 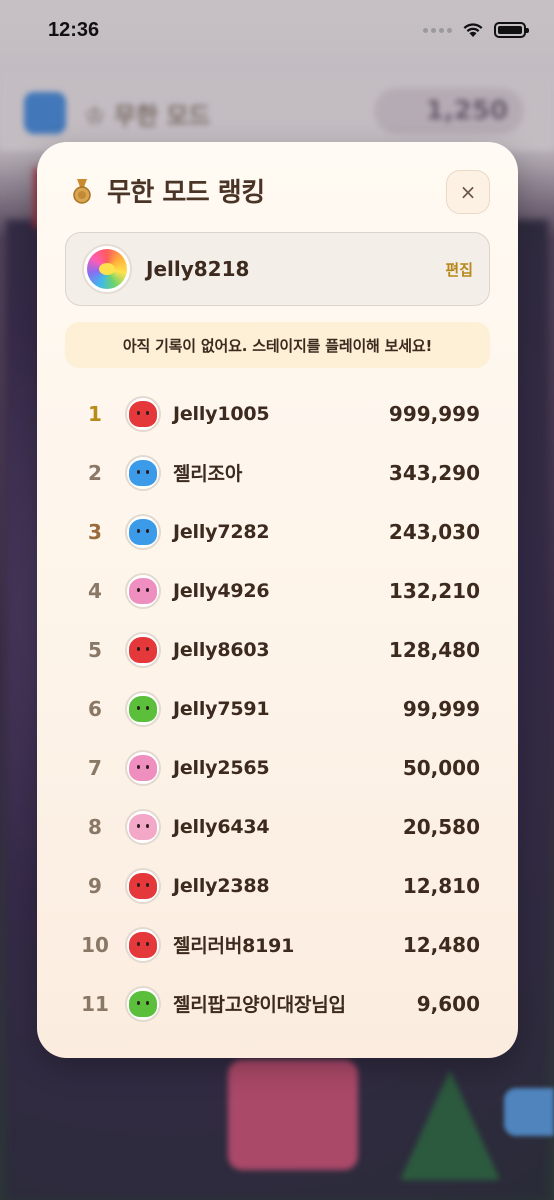 What do you see at coordinates (441, 767) in the screenshot?
I see `player-score: 50,000` at bounding box center [441, 767].